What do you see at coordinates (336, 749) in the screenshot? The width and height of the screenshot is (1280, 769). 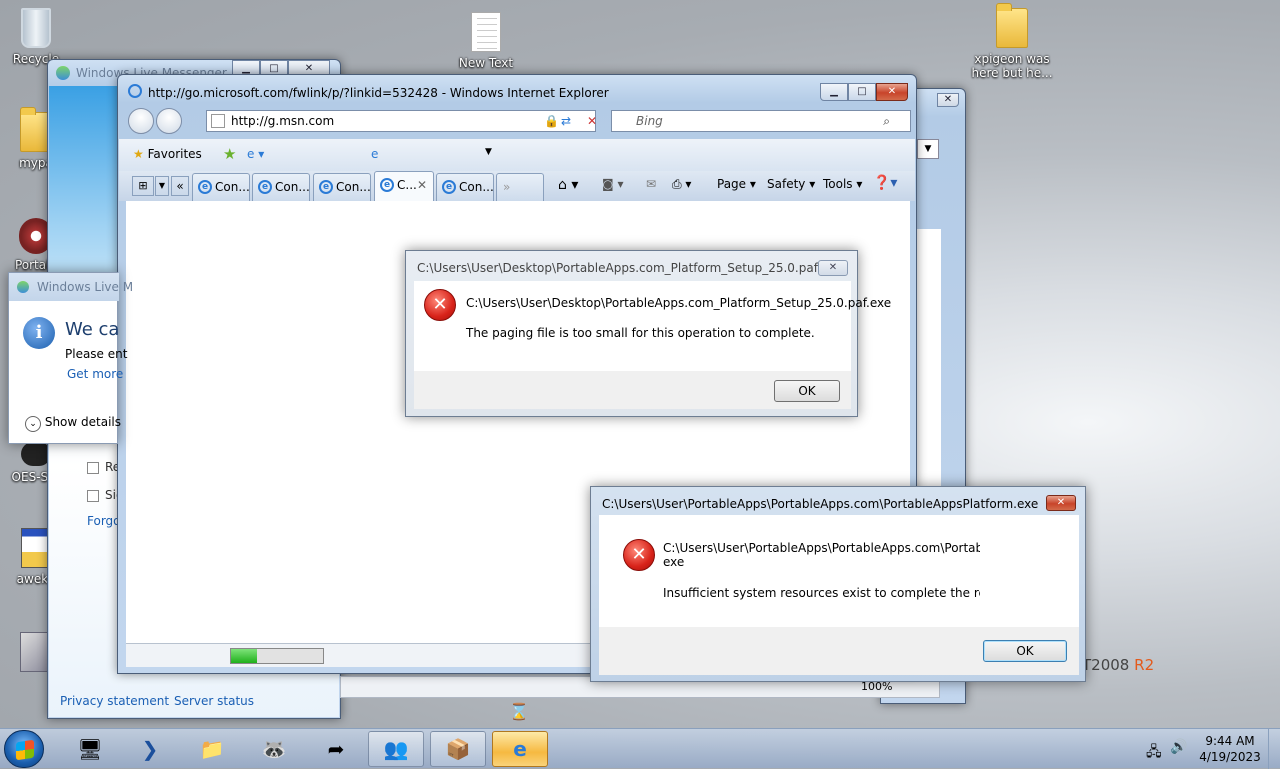 I see `arrow-app-icon: ➦` at bounding box center [336, 749].